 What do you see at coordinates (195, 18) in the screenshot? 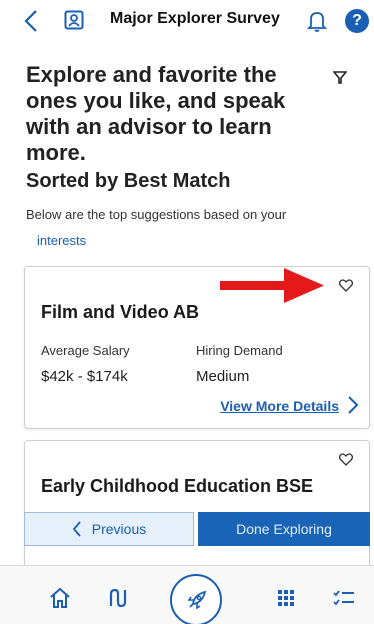
I see `page-title: Major Explorer Survey` at bounding box center [195, 18].